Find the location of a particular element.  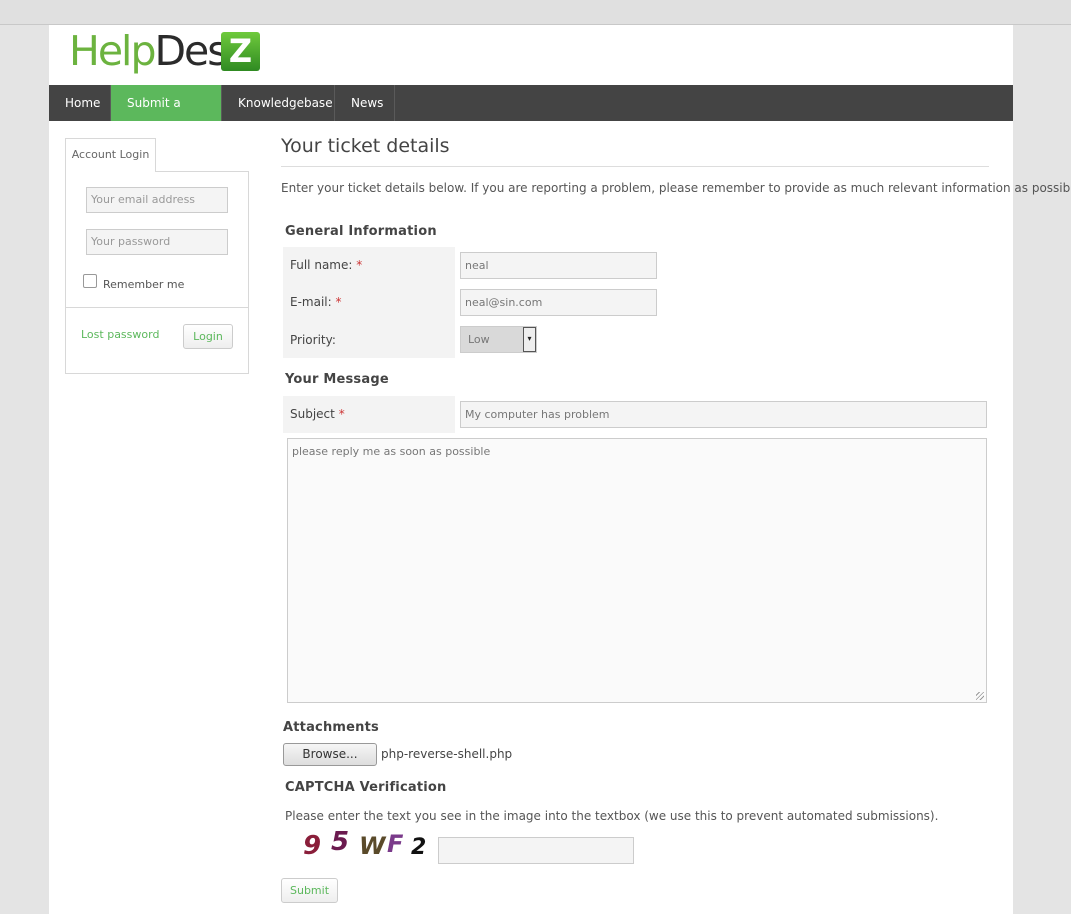

attachment-filename: php-reverse-shell.php is located at coordinates (447, 754).